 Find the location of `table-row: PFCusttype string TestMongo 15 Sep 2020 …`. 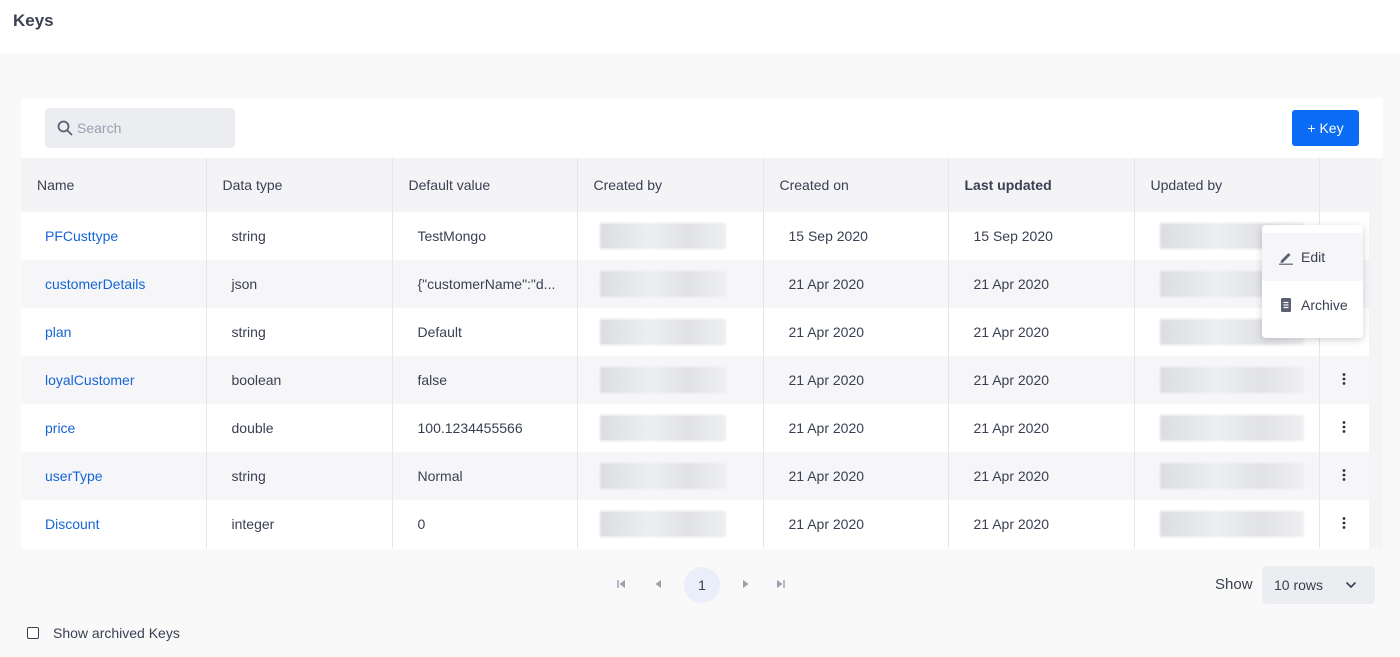

table-row: PFCusttype string TestMongo 15 Sep 2020 … is located at coordinates (695, 236).